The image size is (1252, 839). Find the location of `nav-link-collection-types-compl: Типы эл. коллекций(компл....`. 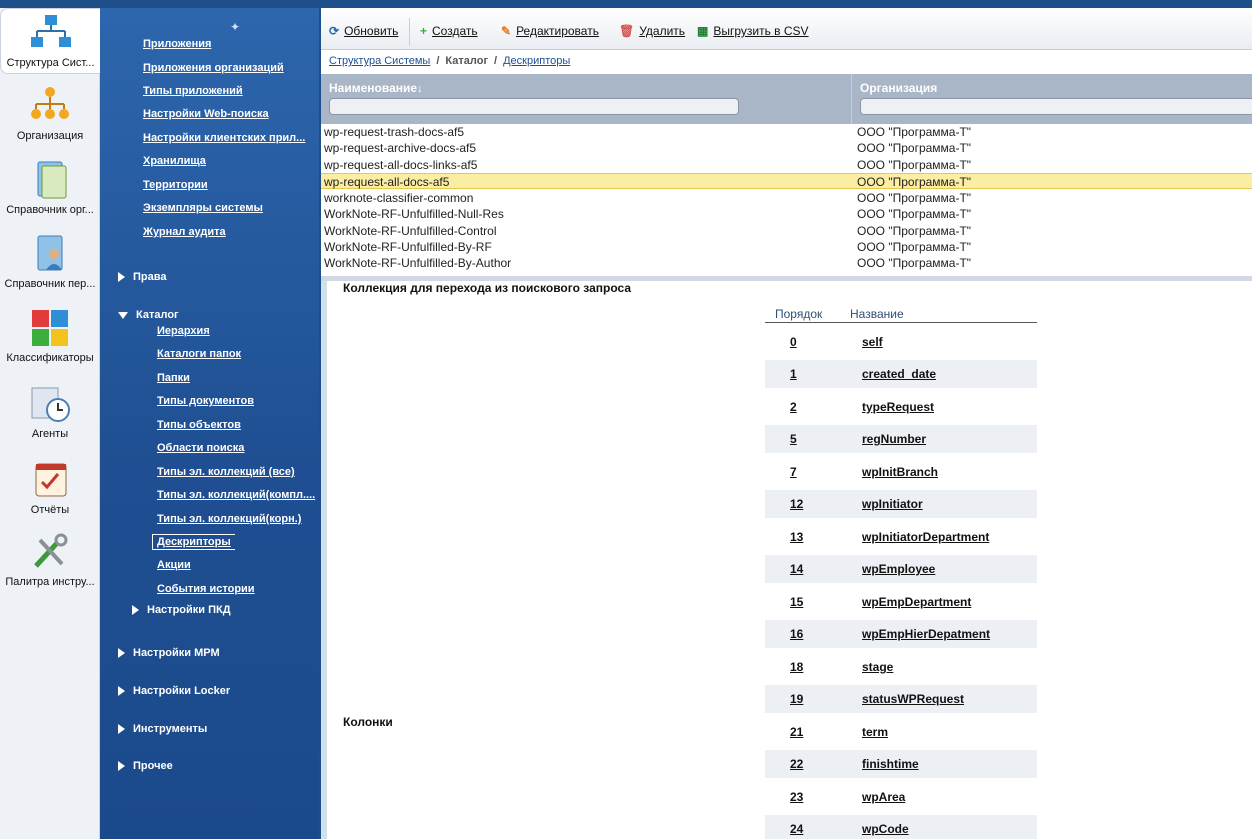

nav-link-collection-types-compl: Типы эл. коллекций(компл.... is located at coordinates (236, 495).